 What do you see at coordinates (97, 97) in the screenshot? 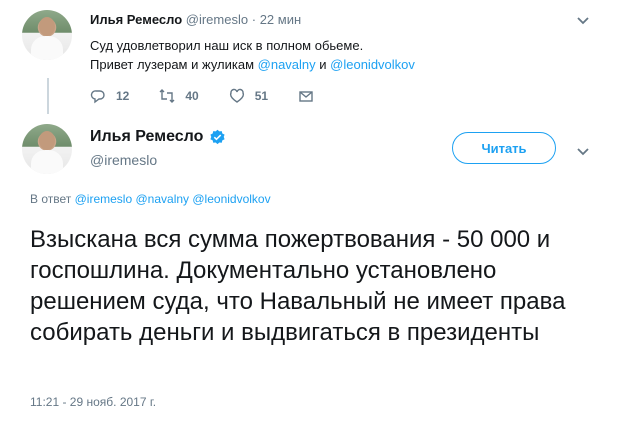
I see `reply-icon` at bounding box center [97, 97].